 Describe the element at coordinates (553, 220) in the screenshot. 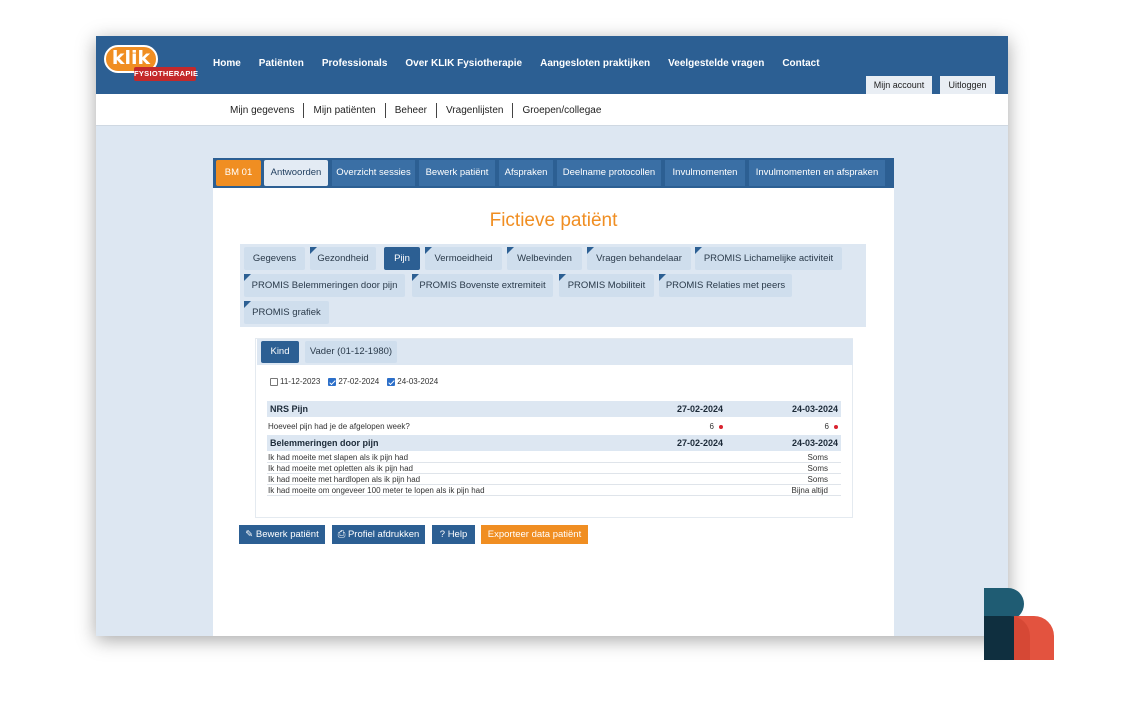

I see `page-title: Fictieve patiënt` at that location.